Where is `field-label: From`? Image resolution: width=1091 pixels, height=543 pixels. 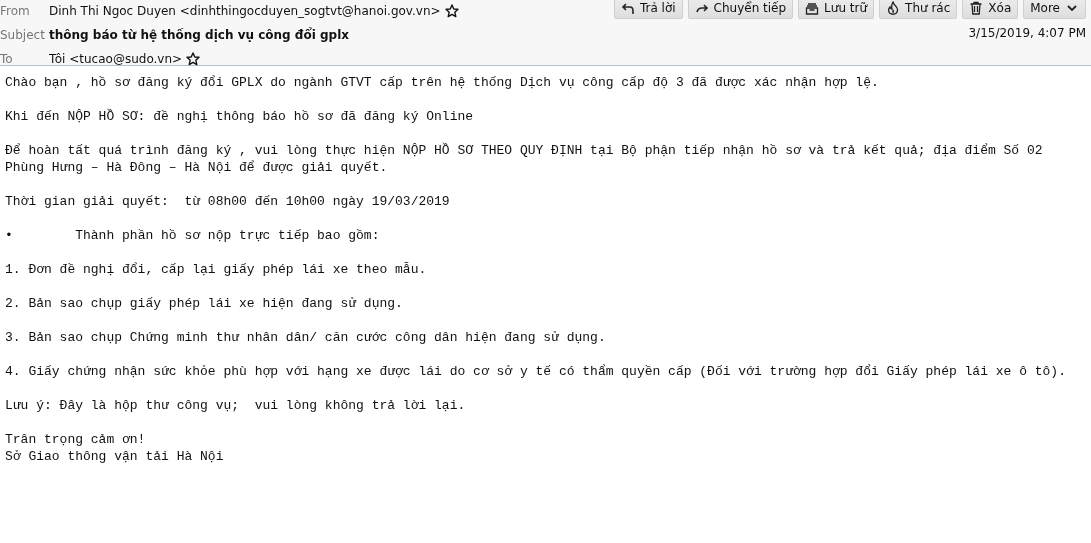
field-label: From is located at coordinates (15, 11).